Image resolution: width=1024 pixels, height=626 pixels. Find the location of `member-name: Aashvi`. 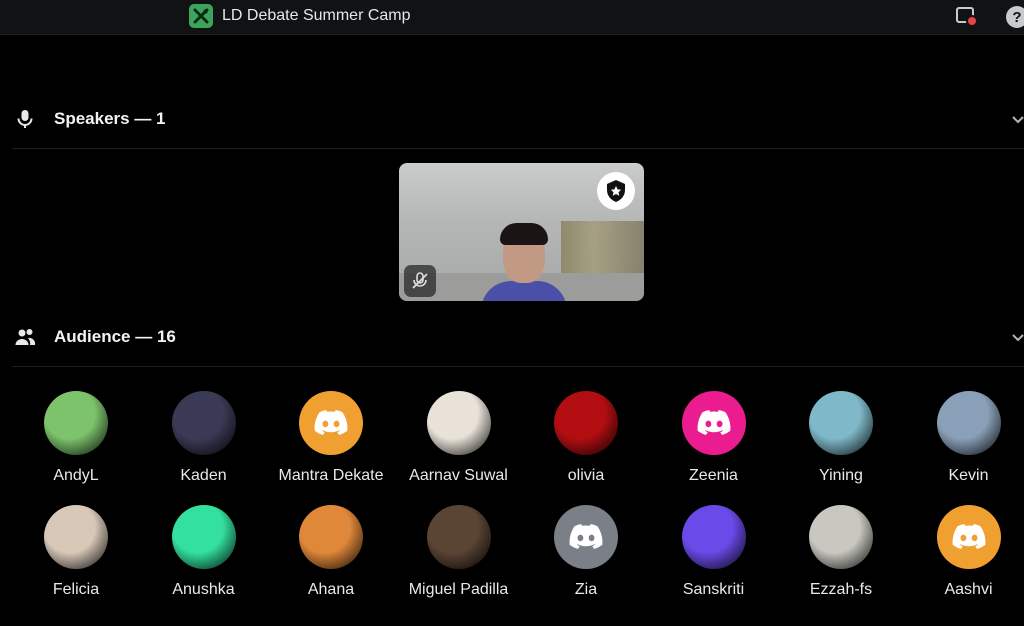

member-name: Aashvi is located at coordinates (968, 589).